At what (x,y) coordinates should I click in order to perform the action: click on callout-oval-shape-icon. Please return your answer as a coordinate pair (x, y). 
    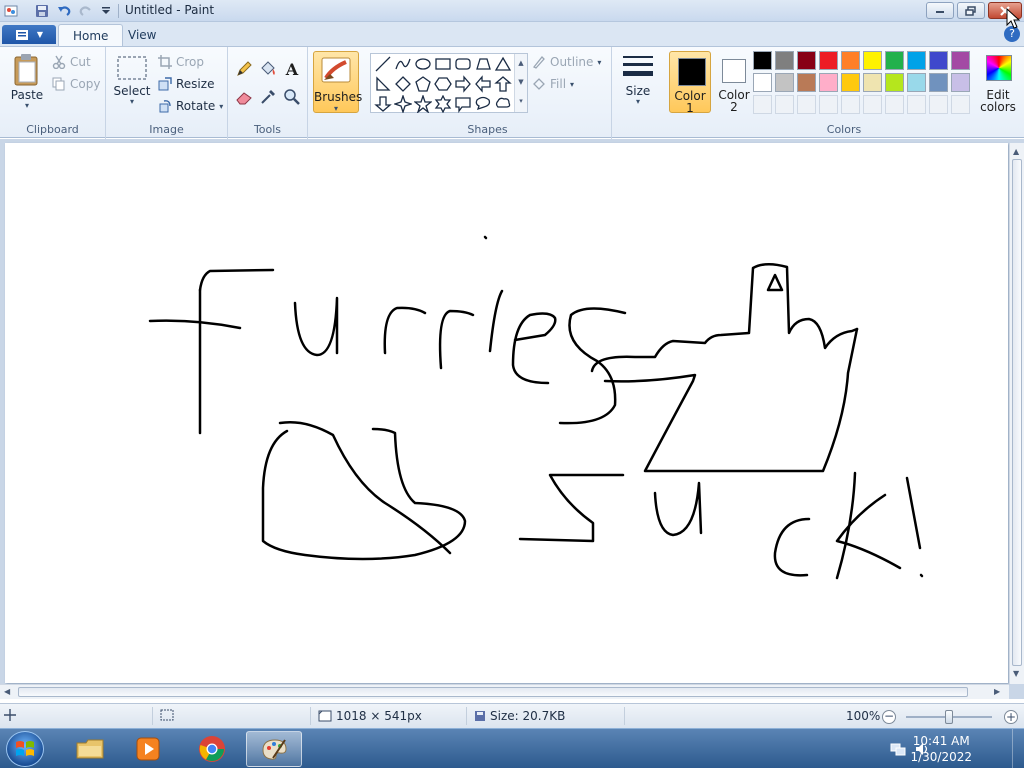
    Looking at the image, I should click on (483, 104).